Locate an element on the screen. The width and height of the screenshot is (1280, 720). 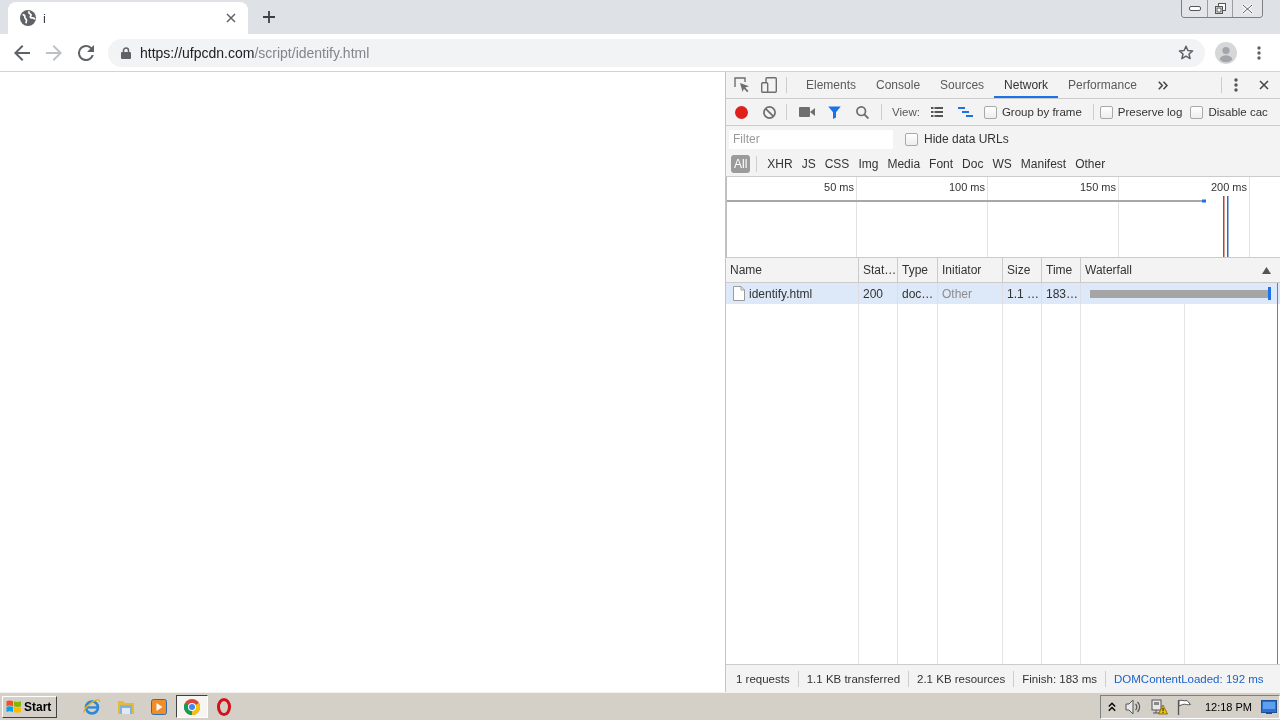
chrome-logo-icon is located at coordinates (192, 706).